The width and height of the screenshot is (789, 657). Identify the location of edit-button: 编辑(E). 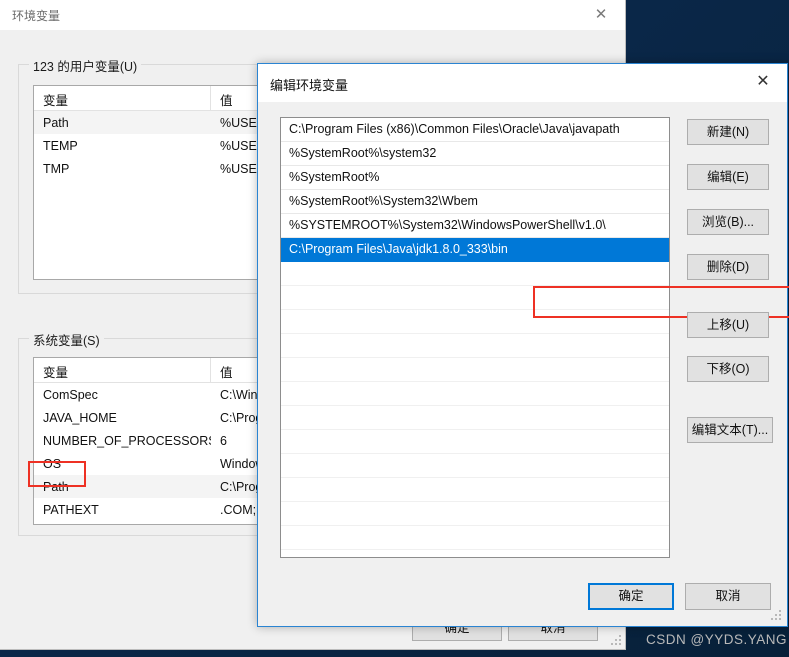
(728, 177).